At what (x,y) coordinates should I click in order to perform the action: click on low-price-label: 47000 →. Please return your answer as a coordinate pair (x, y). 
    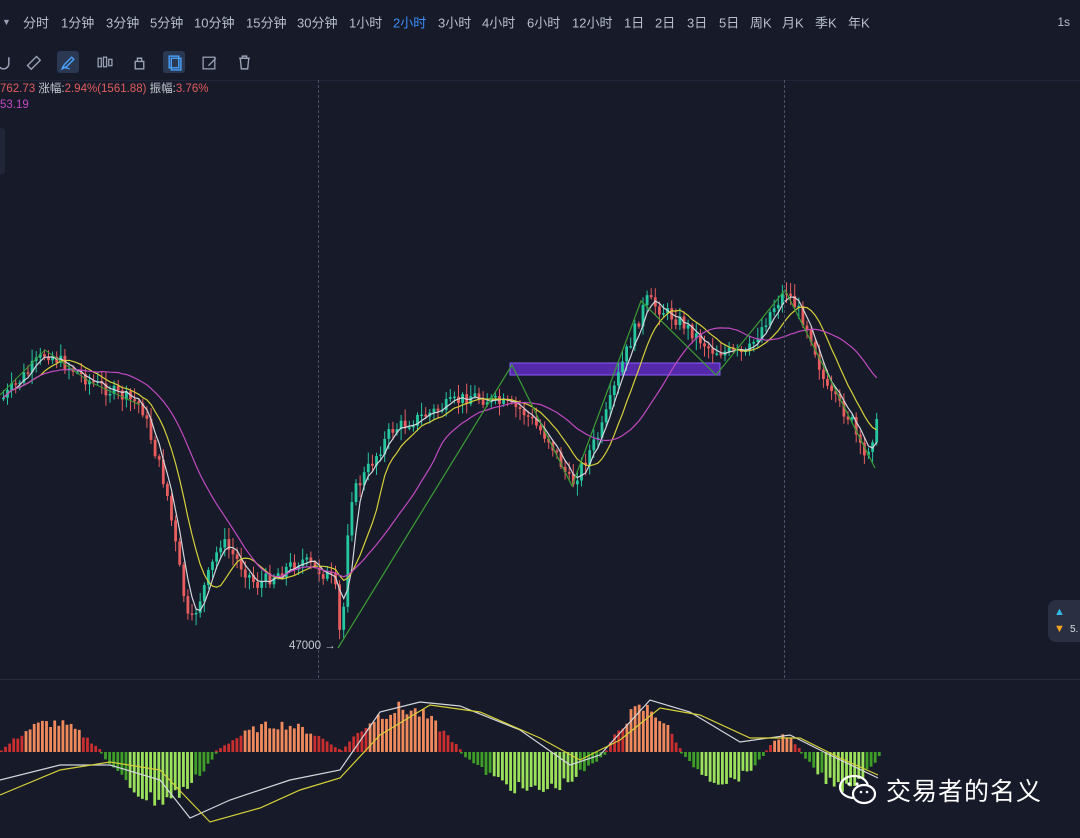
    Looking at the image, I should click on (312, 646).